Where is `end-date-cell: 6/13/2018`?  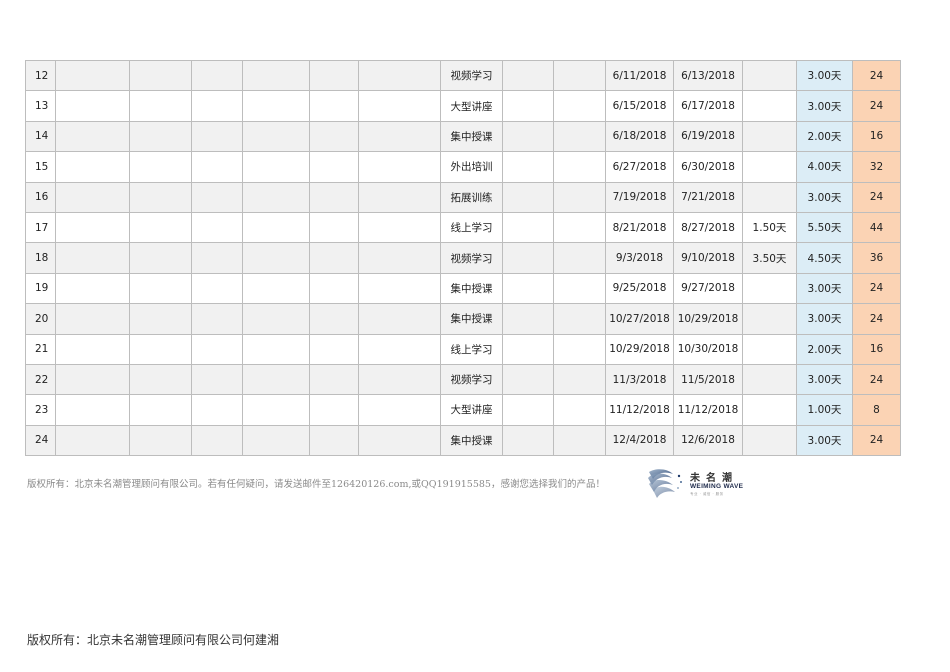
end-date-cell: 6/13/2018 is located at coordinates (708, 75).